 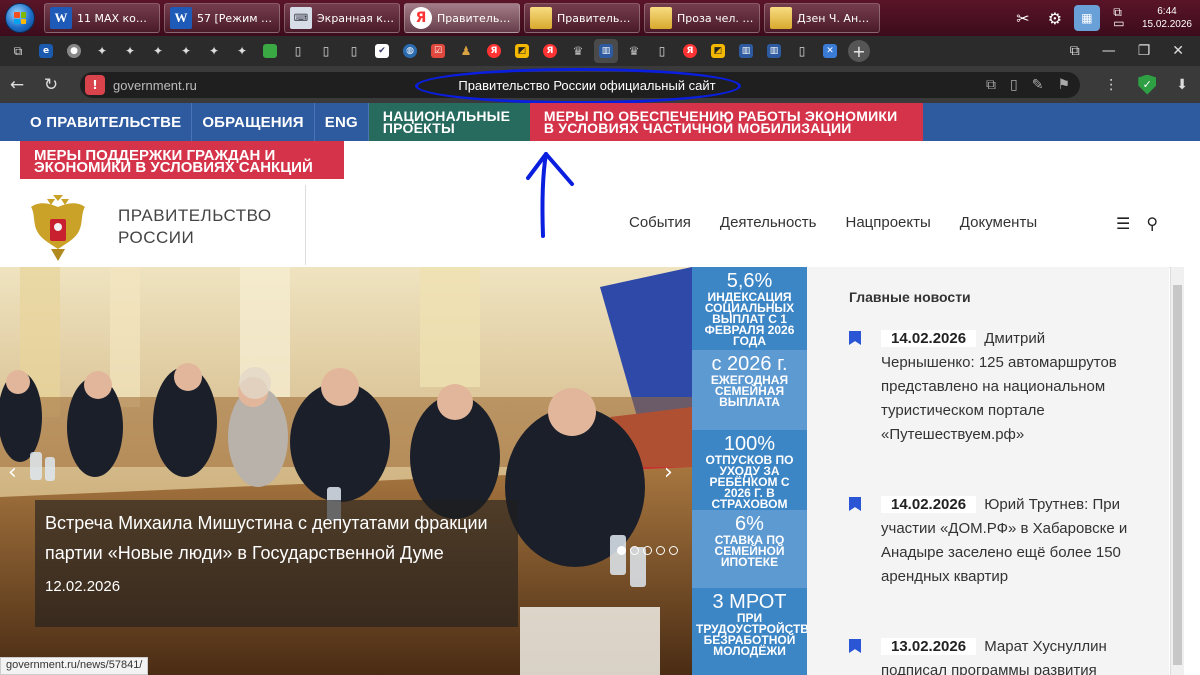 I want to click on tab-pinned: ◍, so click(x=410, y=51).